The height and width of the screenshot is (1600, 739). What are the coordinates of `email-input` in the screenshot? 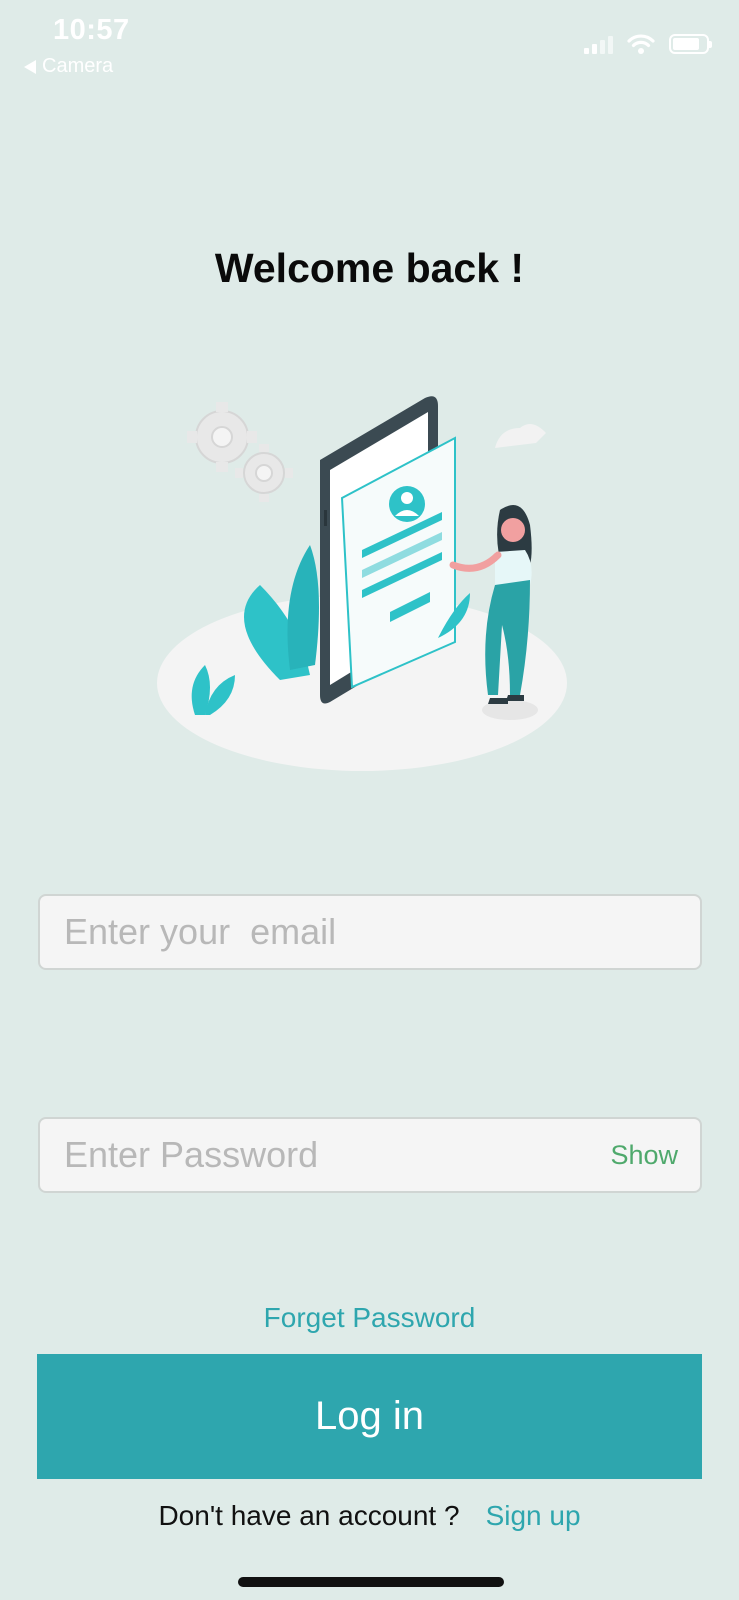 It's located at (370, 932).